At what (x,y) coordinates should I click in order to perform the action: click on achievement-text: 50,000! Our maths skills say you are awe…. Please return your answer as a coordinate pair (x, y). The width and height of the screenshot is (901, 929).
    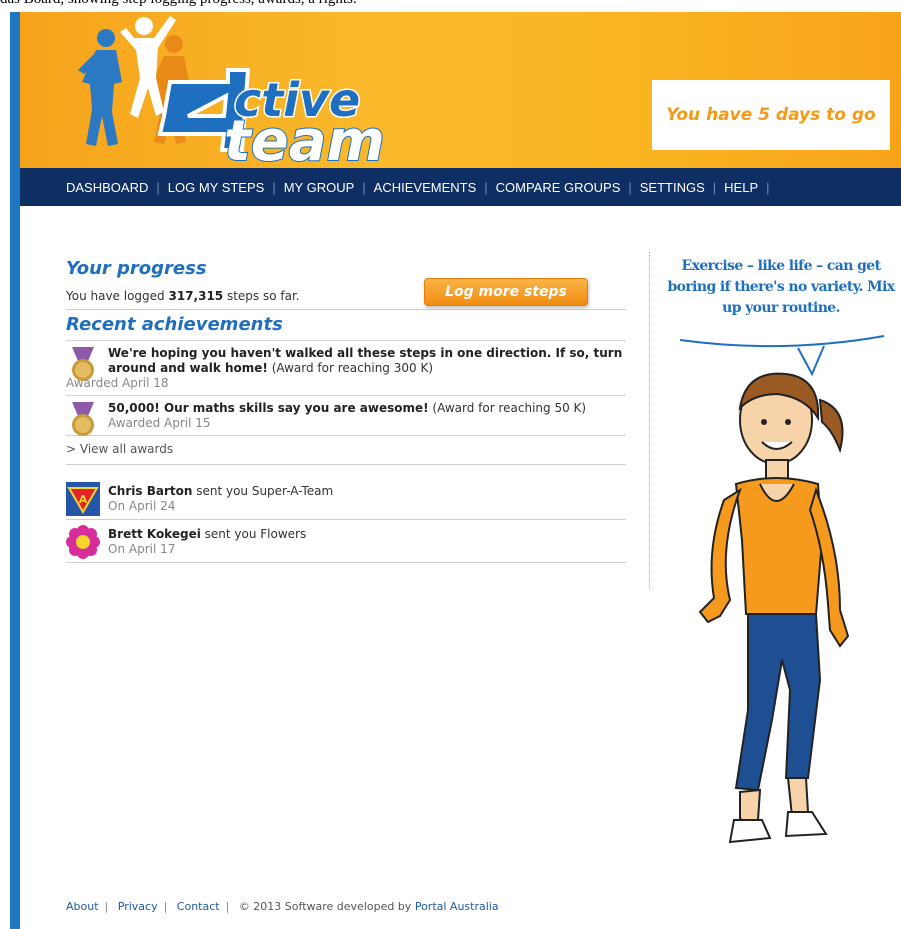
    Looking at the image, I should click on (367, 408).